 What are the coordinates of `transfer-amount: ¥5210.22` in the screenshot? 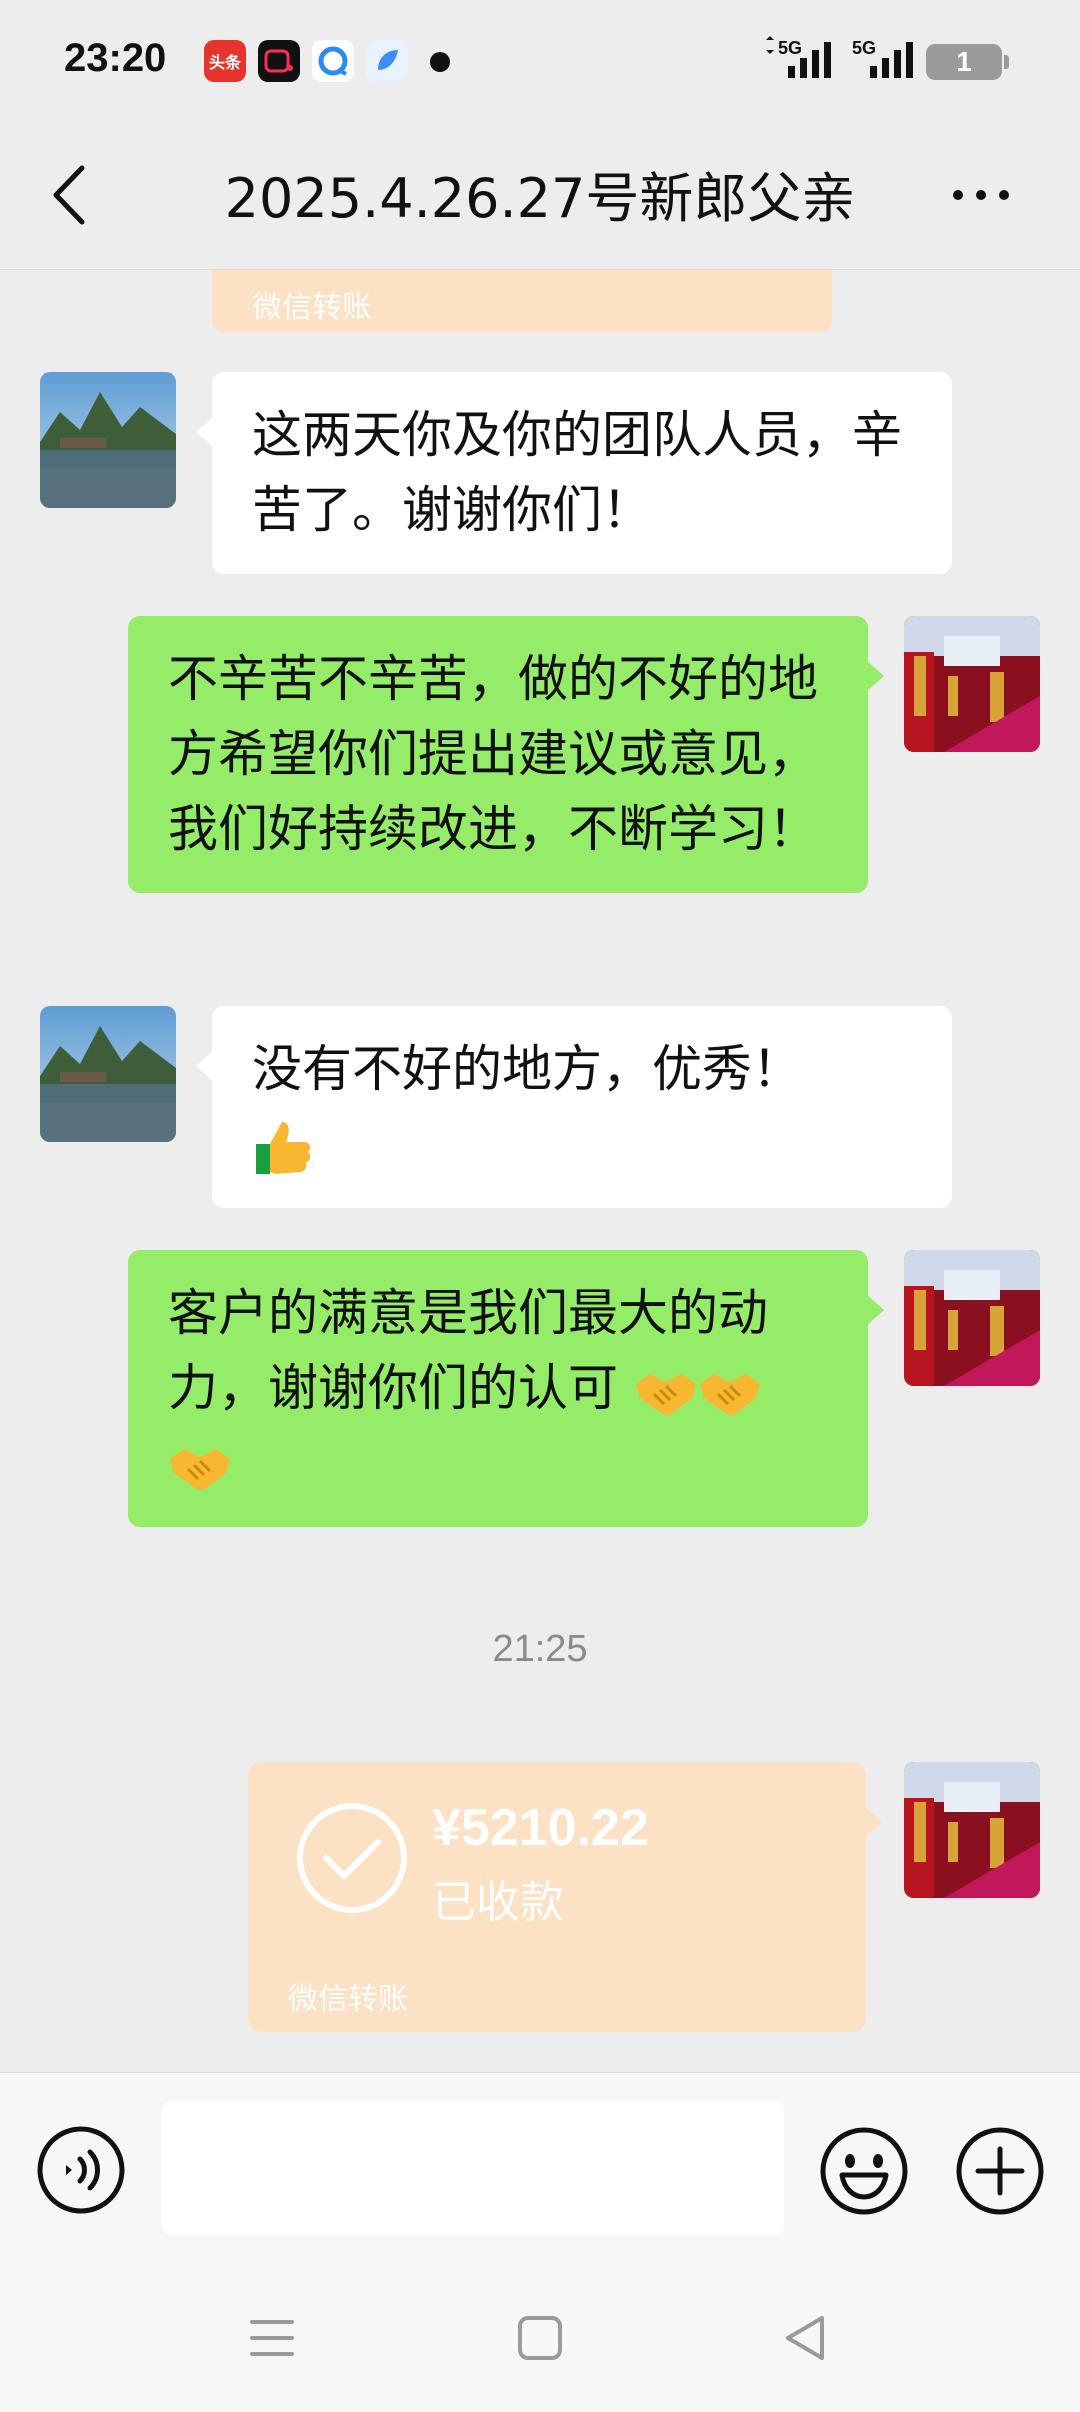 It's located at (540, 1828).